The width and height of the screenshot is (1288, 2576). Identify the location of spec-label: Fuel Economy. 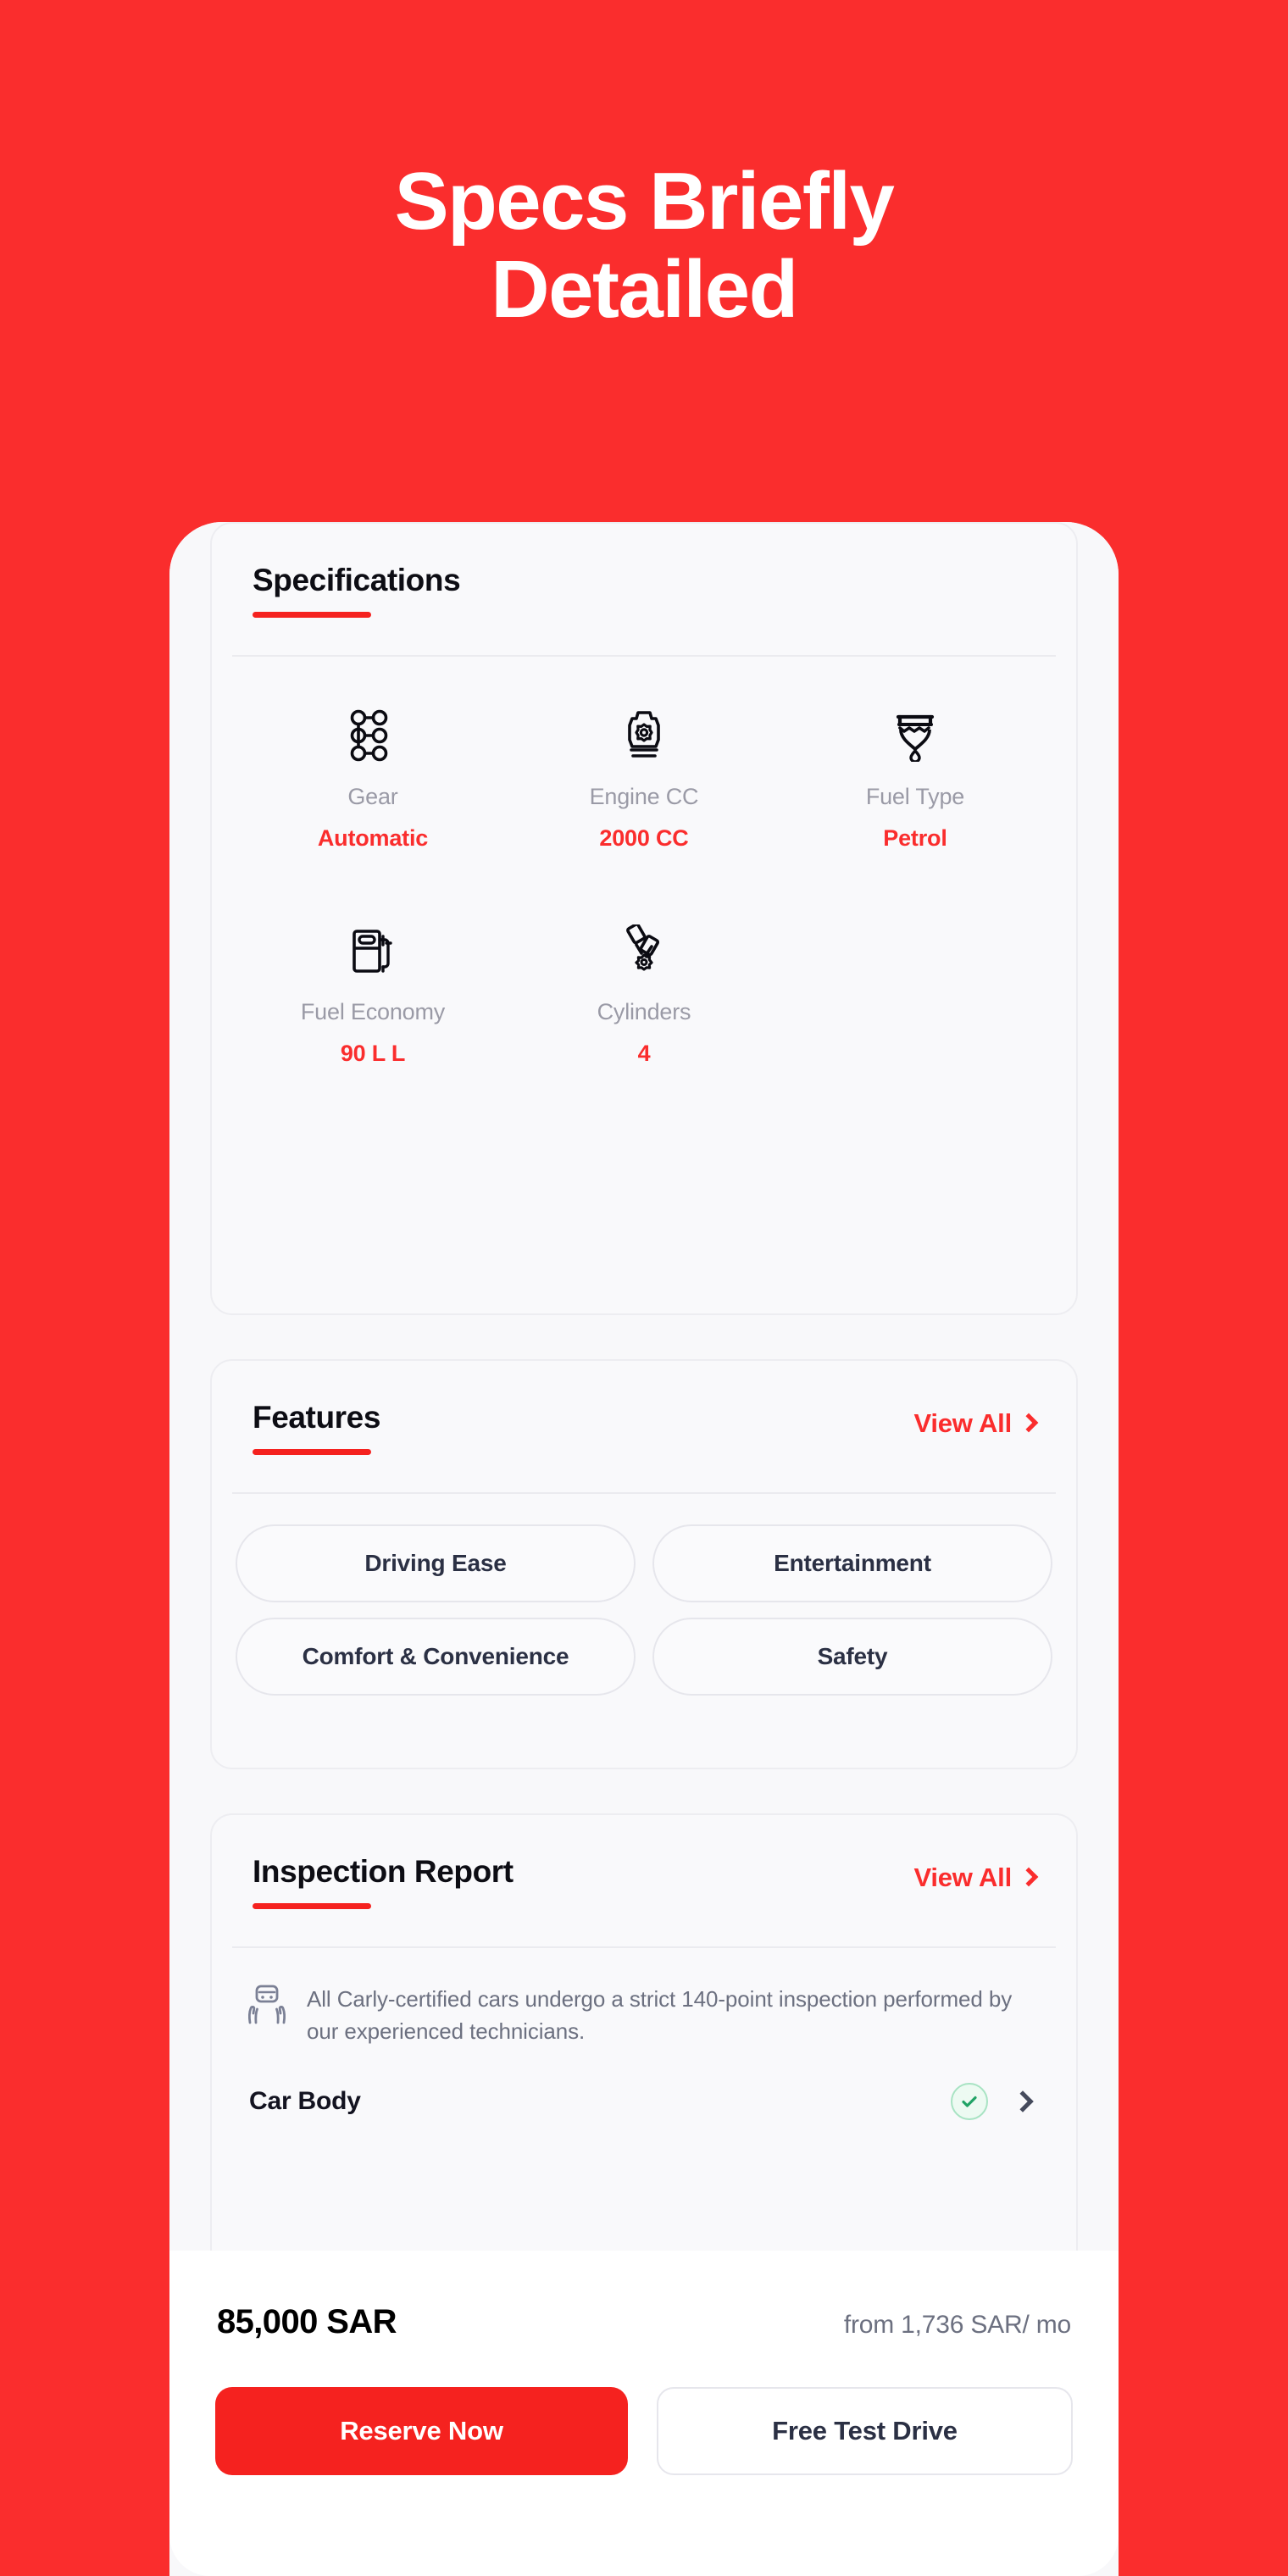
(373, 1011).